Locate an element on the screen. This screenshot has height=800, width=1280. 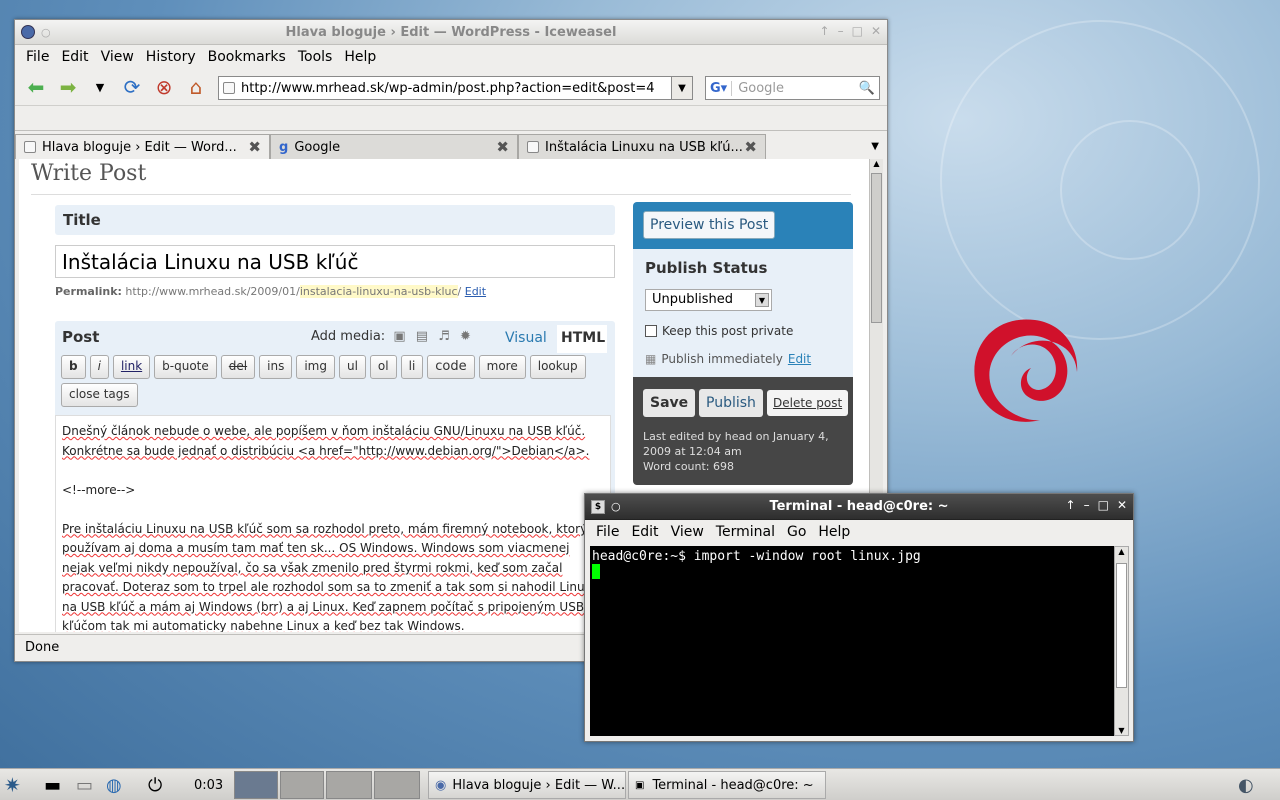
qt-del-button: del is located at coordinates (238, 367).